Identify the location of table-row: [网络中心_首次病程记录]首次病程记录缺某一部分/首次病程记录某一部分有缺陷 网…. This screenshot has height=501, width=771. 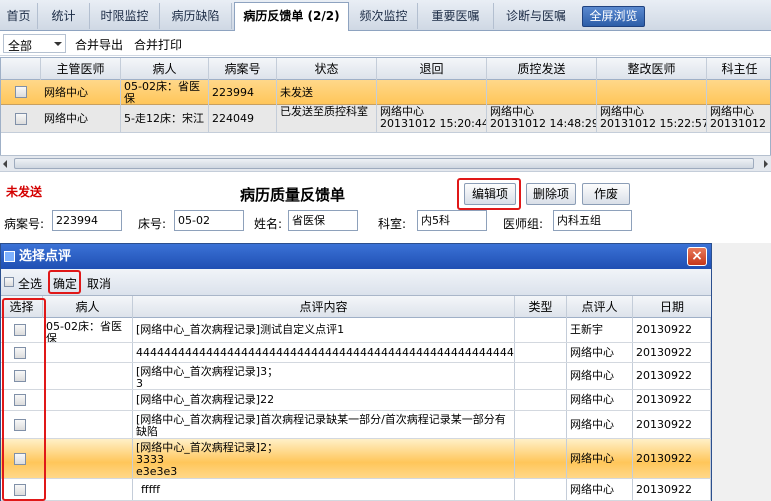
(356, 425).